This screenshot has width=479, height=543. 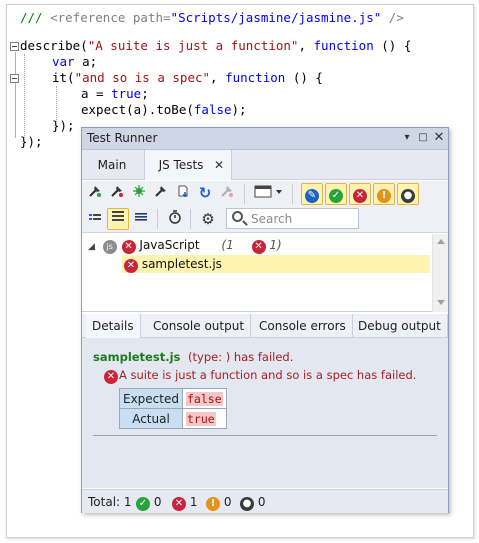 I want to click on comment-prefix: ///, so click(x=35, y=17).